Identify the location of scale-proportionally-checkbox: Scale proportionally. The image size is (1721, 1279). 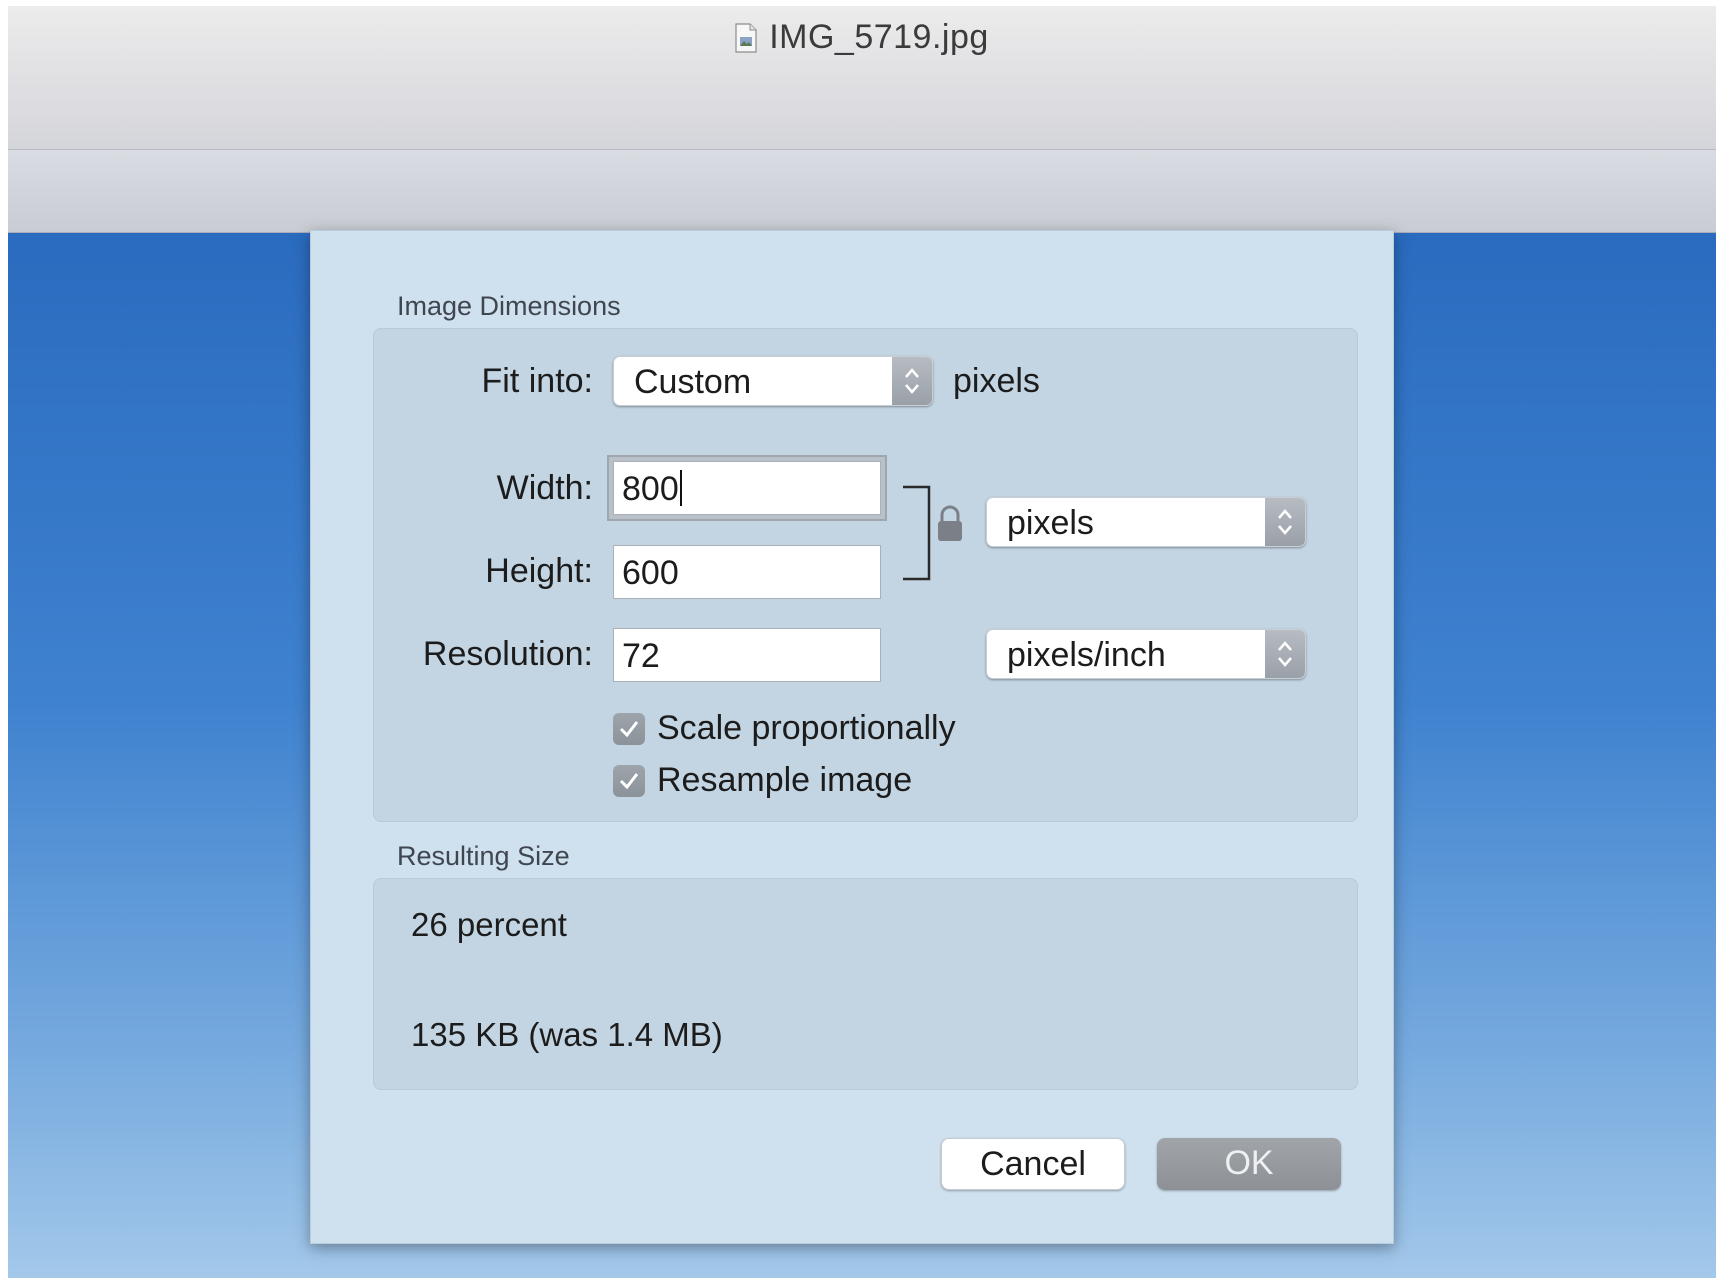
(784, 728).